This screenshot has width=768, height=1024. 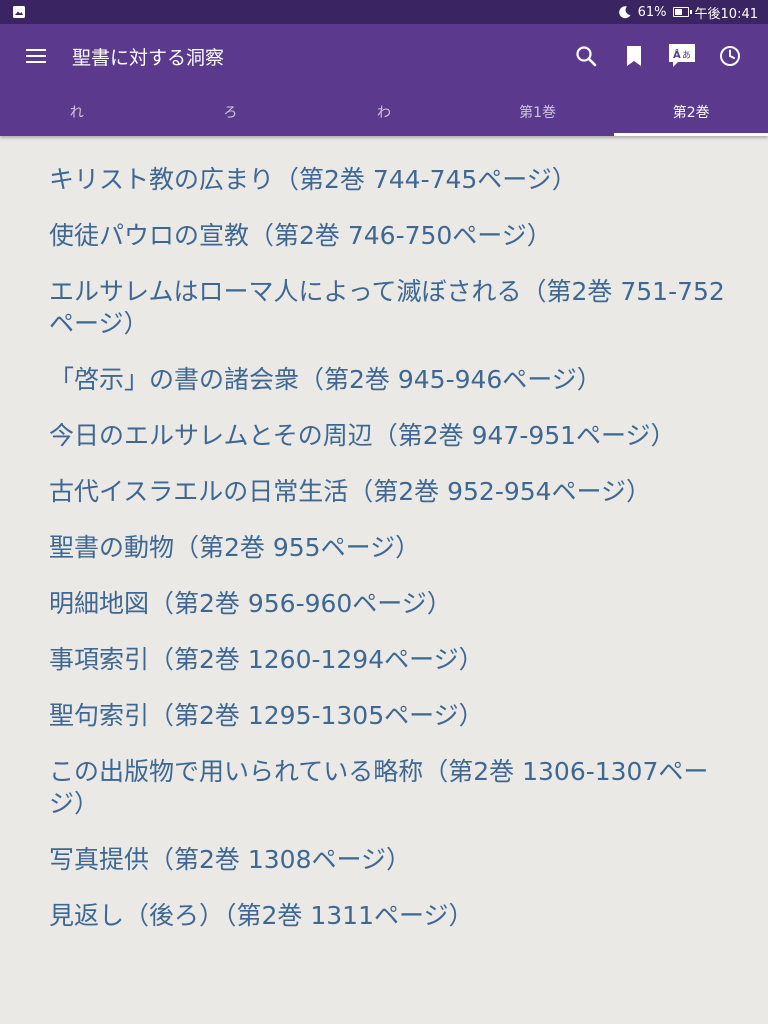 I want to click on tab-1: れ, so click(x=77, y=112).